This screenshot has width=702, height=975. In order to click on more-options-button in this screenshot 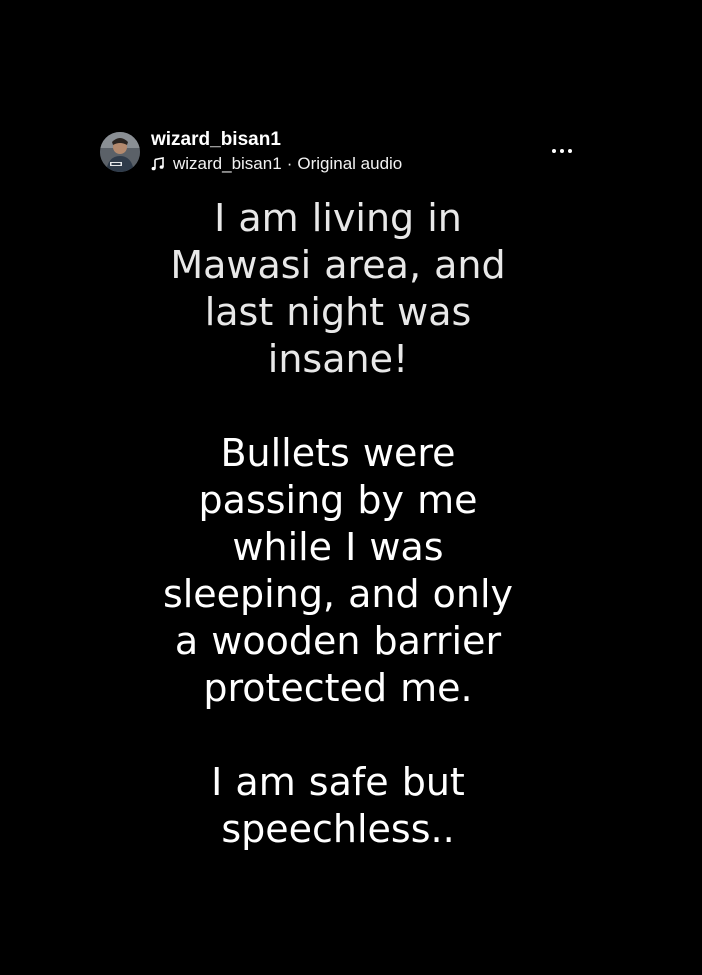, I will do `click(562, 150)`.